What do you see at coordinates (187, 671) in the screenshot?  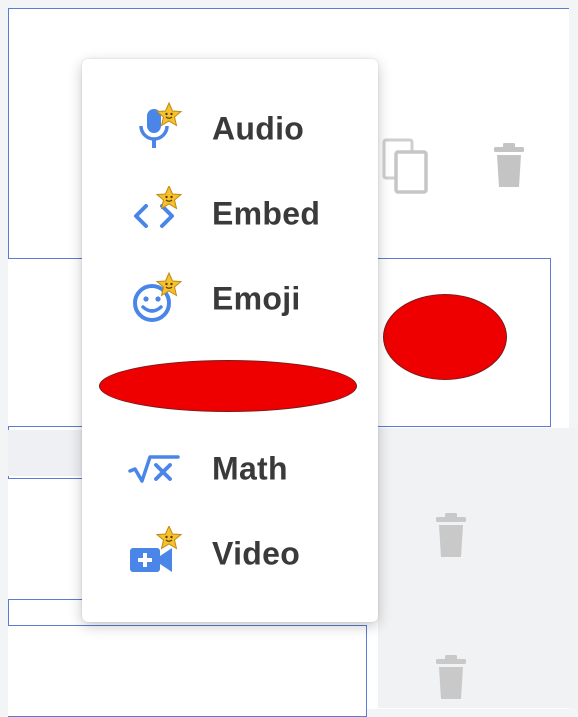 I see `content-block` at bounding box center [187, 671].